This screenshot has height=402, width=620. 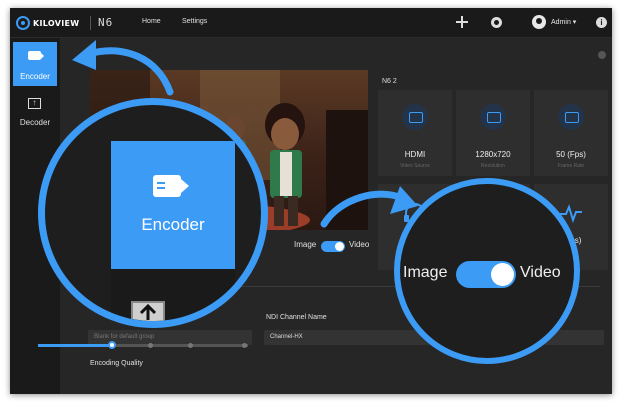 I want to click on sidebar-item-label: Encoder, so click(x=35, y=76).